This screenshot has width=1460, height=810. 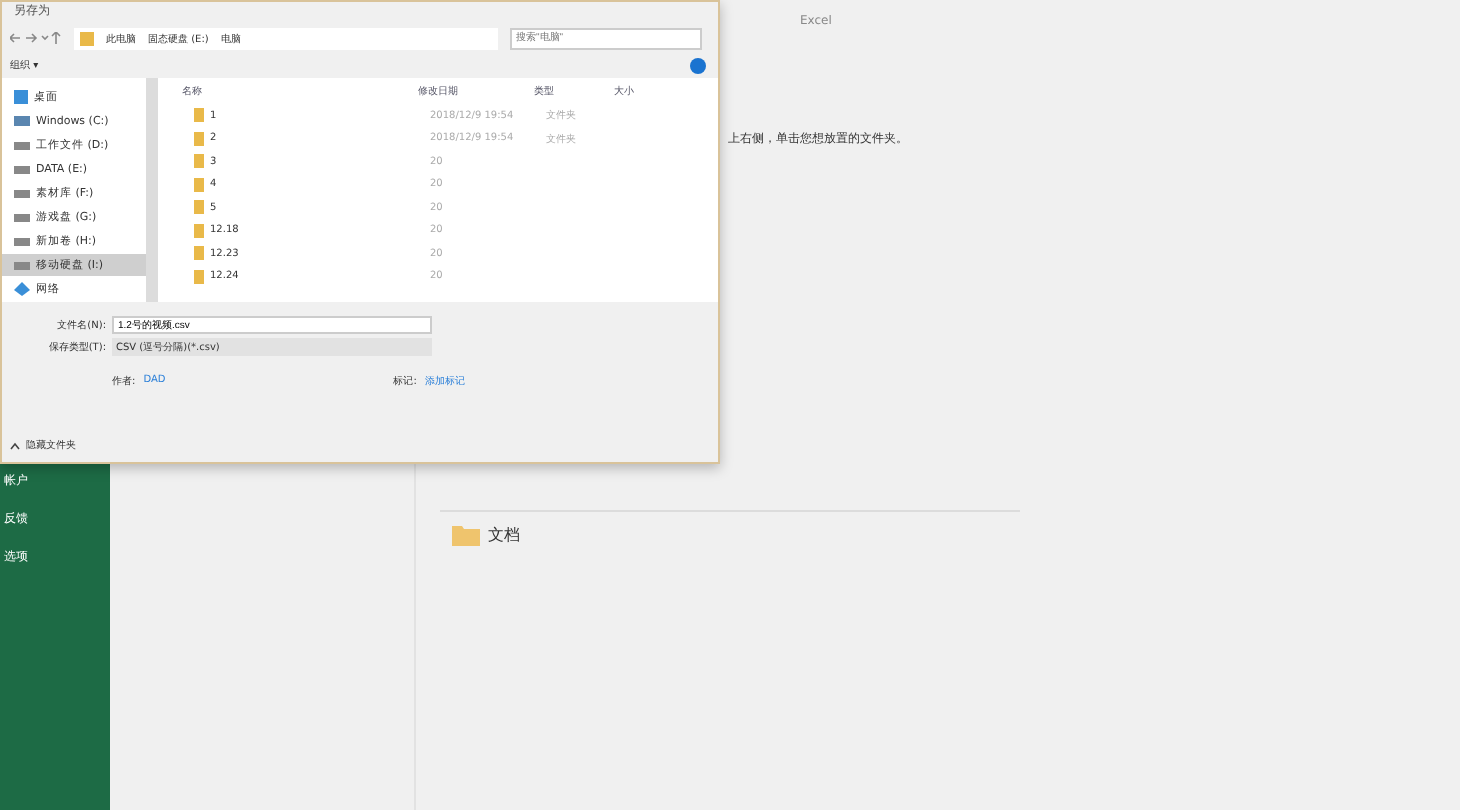 What do you see at coordinates (504, 535) in the screenshot?
I see `folder-name: 文档` at bounding box center [504, 535].